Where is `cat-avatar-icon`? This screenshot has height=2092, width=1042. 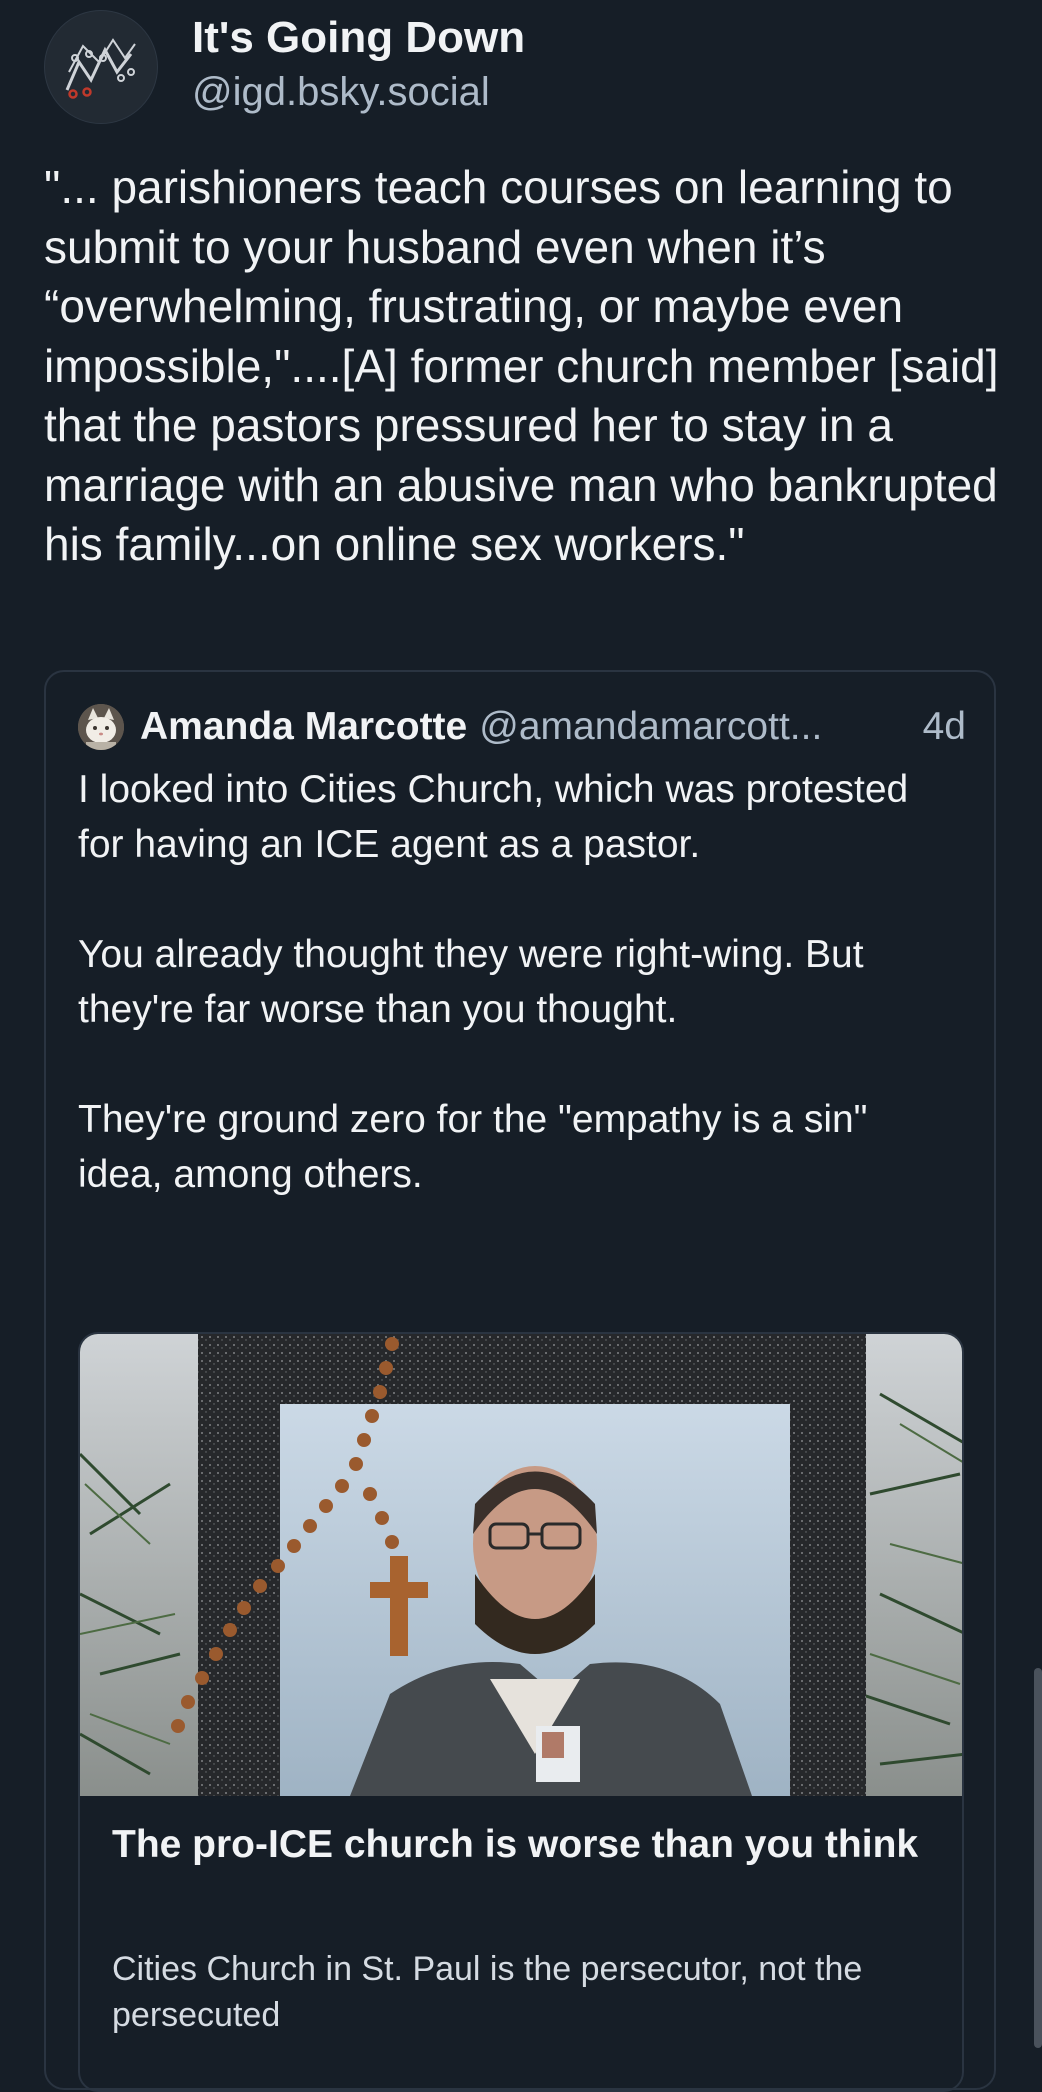
cat-avatar-icon is located at coordinates (101, 727).